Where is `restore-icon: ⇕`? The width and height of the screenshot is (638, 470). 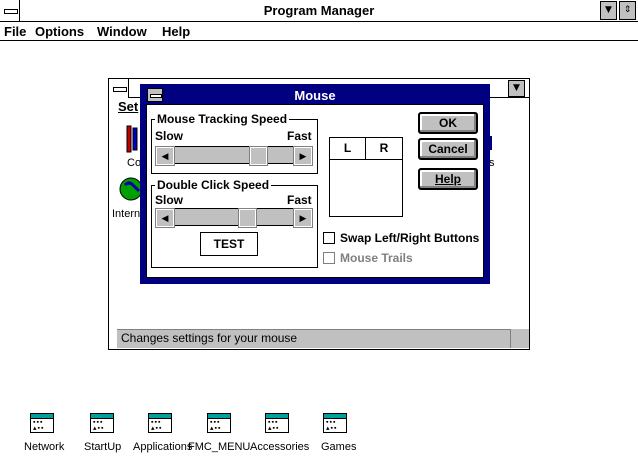
restore-icon: ⇕ is located at coordinates (627, 10).